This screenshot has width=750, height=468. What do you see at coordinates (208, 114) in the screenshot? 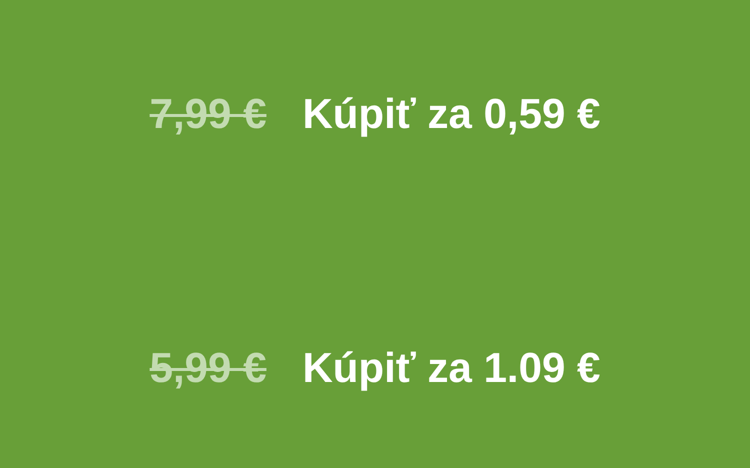
I see `old-price: 7,99 €` at bounding box center [208, 114].